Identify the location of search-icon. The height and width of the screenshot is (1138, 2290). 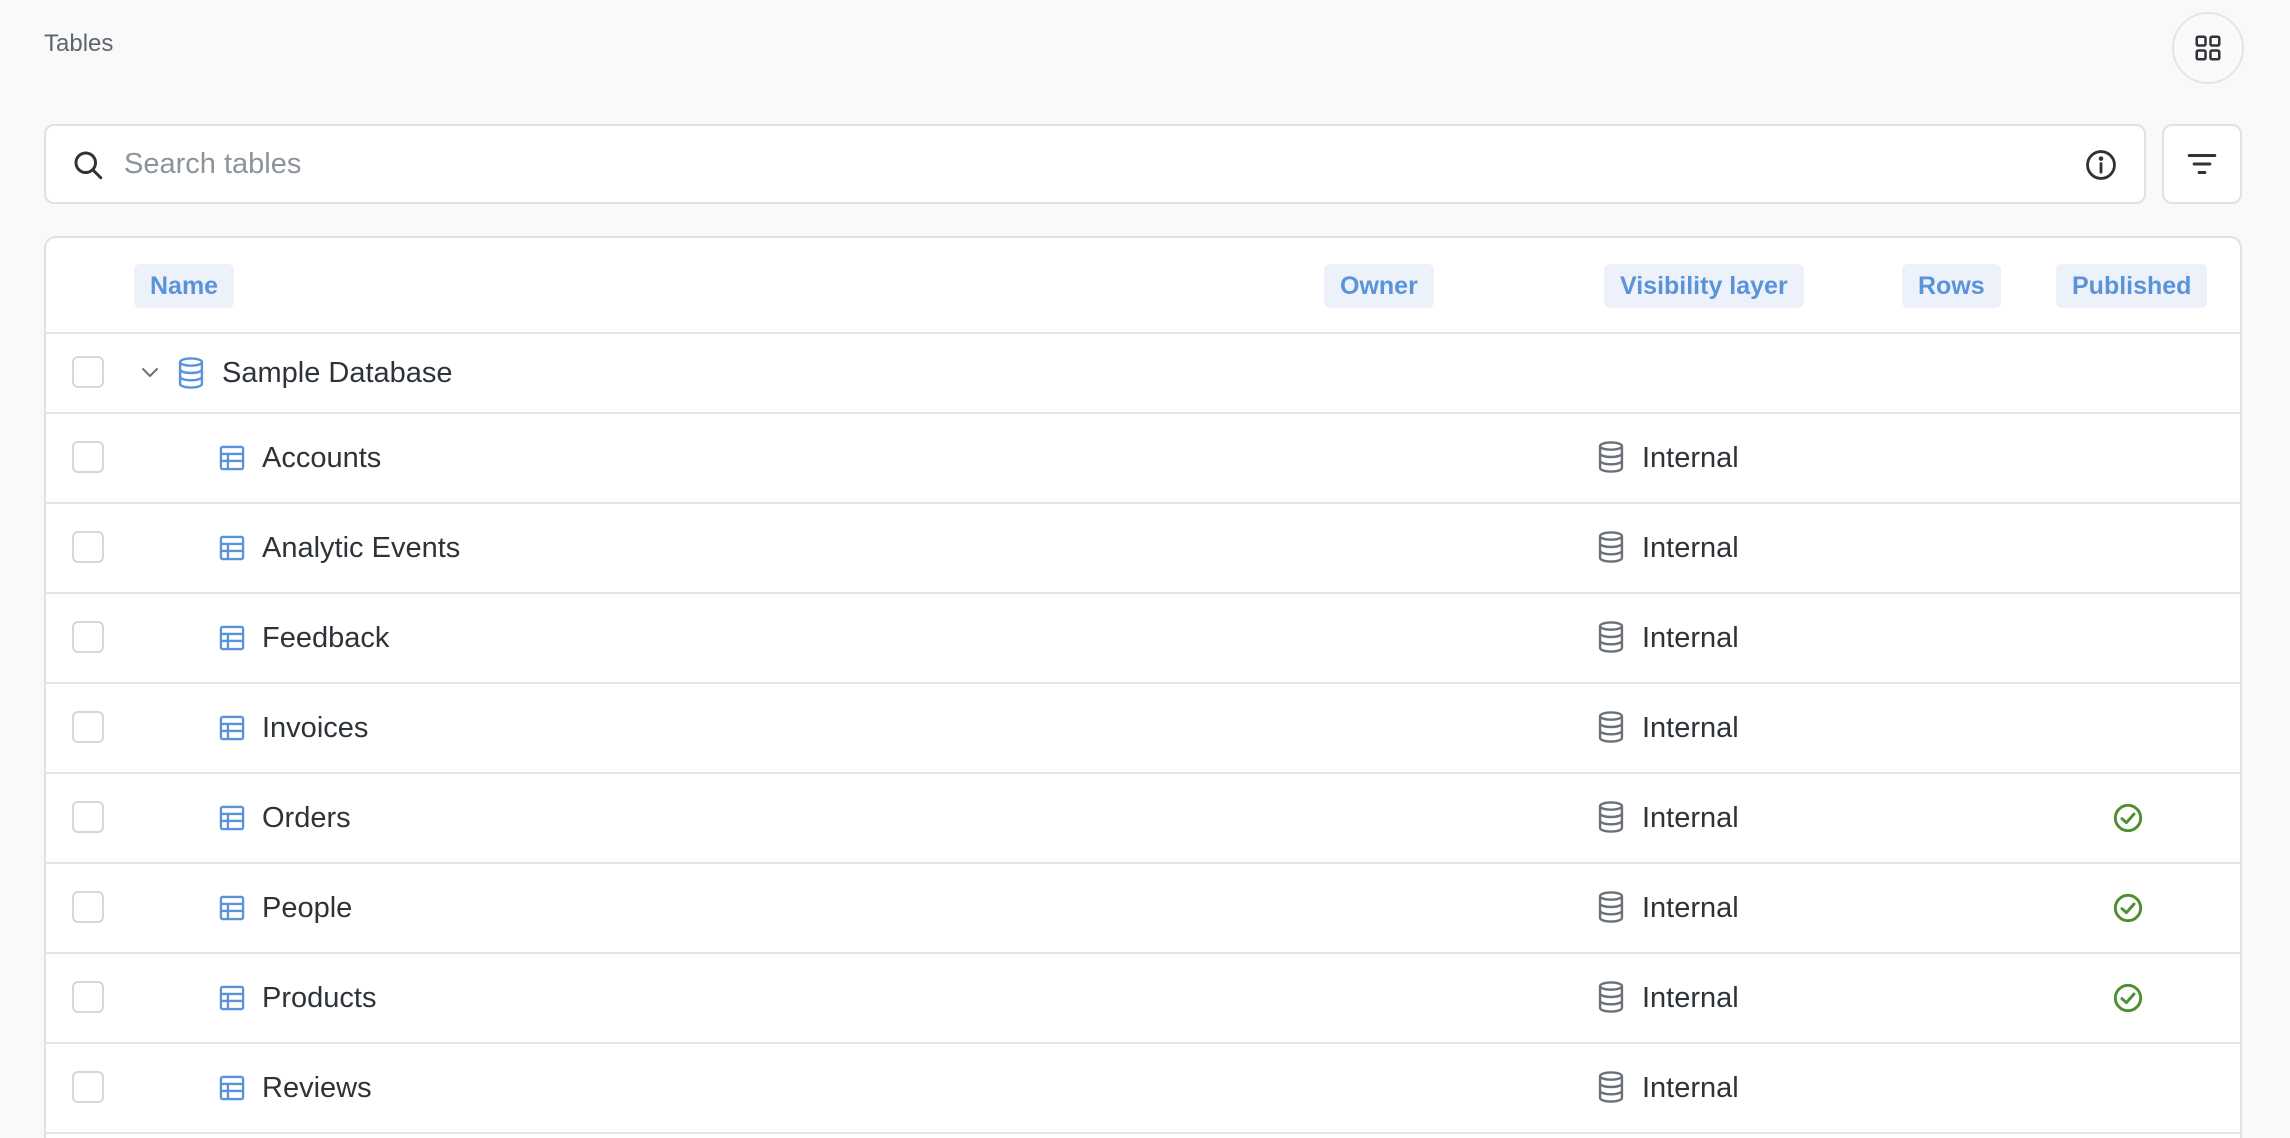
(88, 165).